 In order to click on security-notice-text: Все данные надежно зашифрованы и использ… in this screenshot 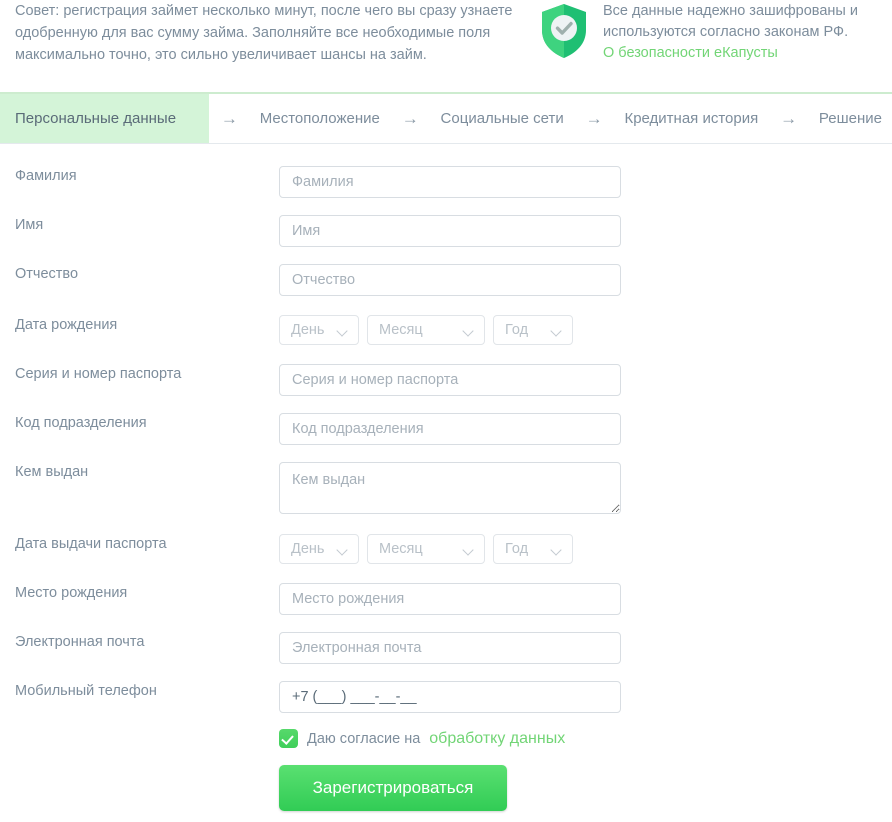, I will do `click(730, 32)`.